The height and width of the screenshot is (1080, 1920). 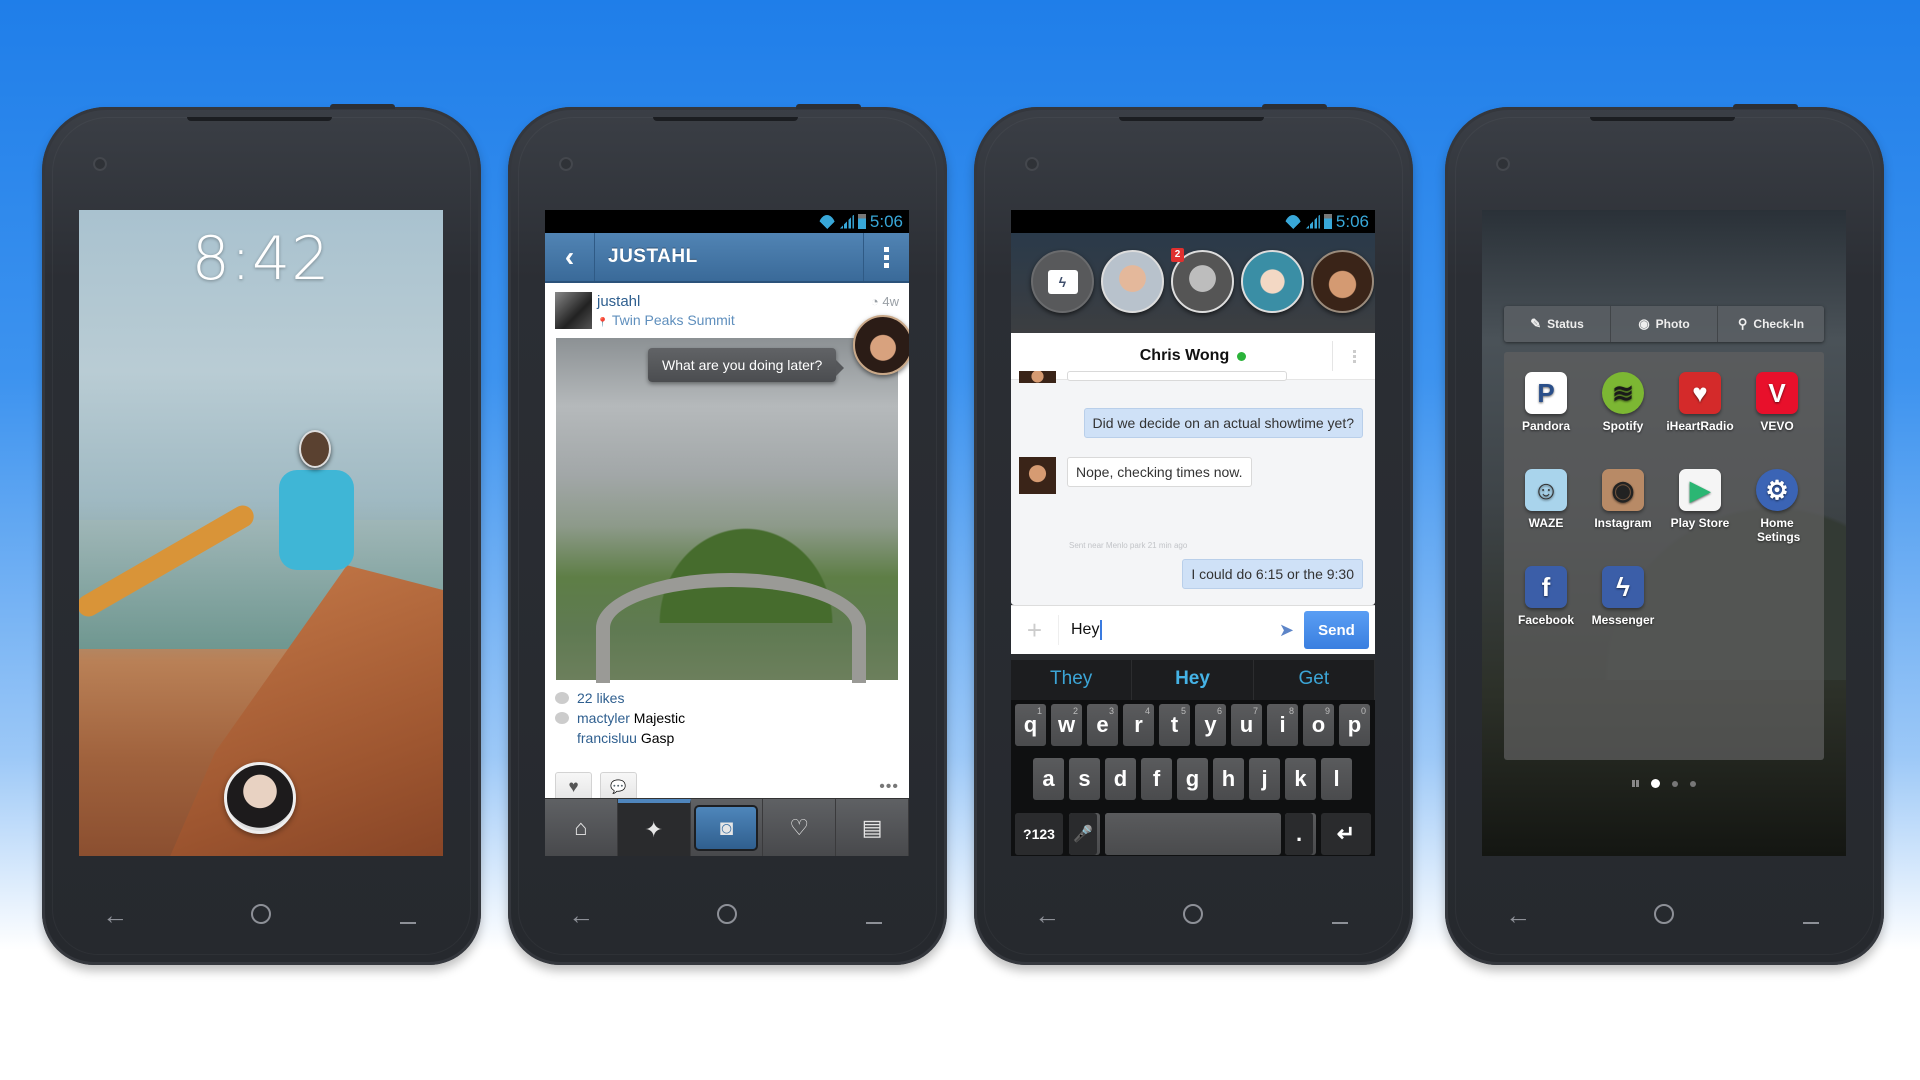 I want to click on app-facebook: f Facebook, so click(x=1546, y=596).